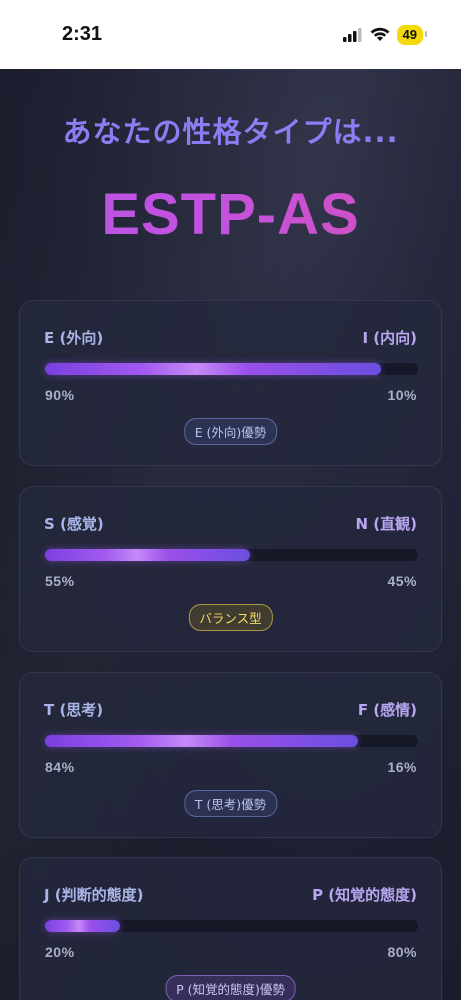 Image resolution: width=461 pixels, height=1000 pixels. What do you see at coordinates (387, 710) in the screenshot?
I see `dimension-right-label: F (感情)` at bounding box center [387, 710].